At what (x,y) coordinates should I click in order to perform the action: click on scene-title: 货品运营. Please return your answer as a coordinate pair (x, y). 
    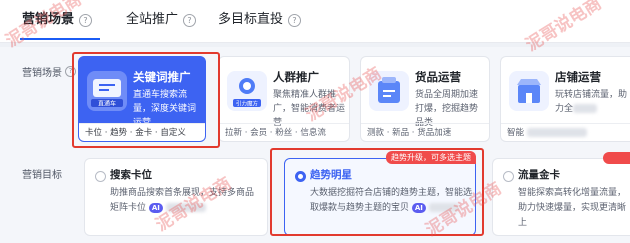
    Looking at the image, I should click on (438, 77).